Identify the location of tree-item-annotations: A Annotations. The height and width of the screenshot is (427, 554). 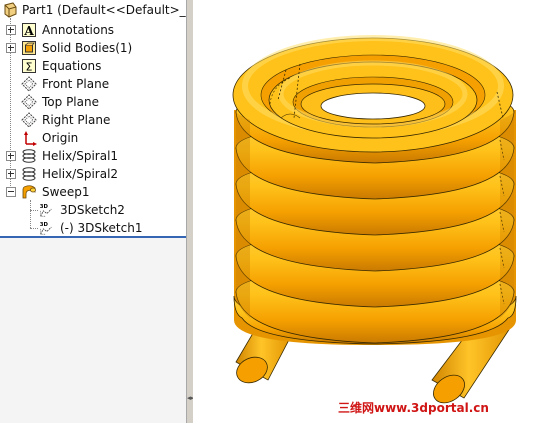
(93, 30).